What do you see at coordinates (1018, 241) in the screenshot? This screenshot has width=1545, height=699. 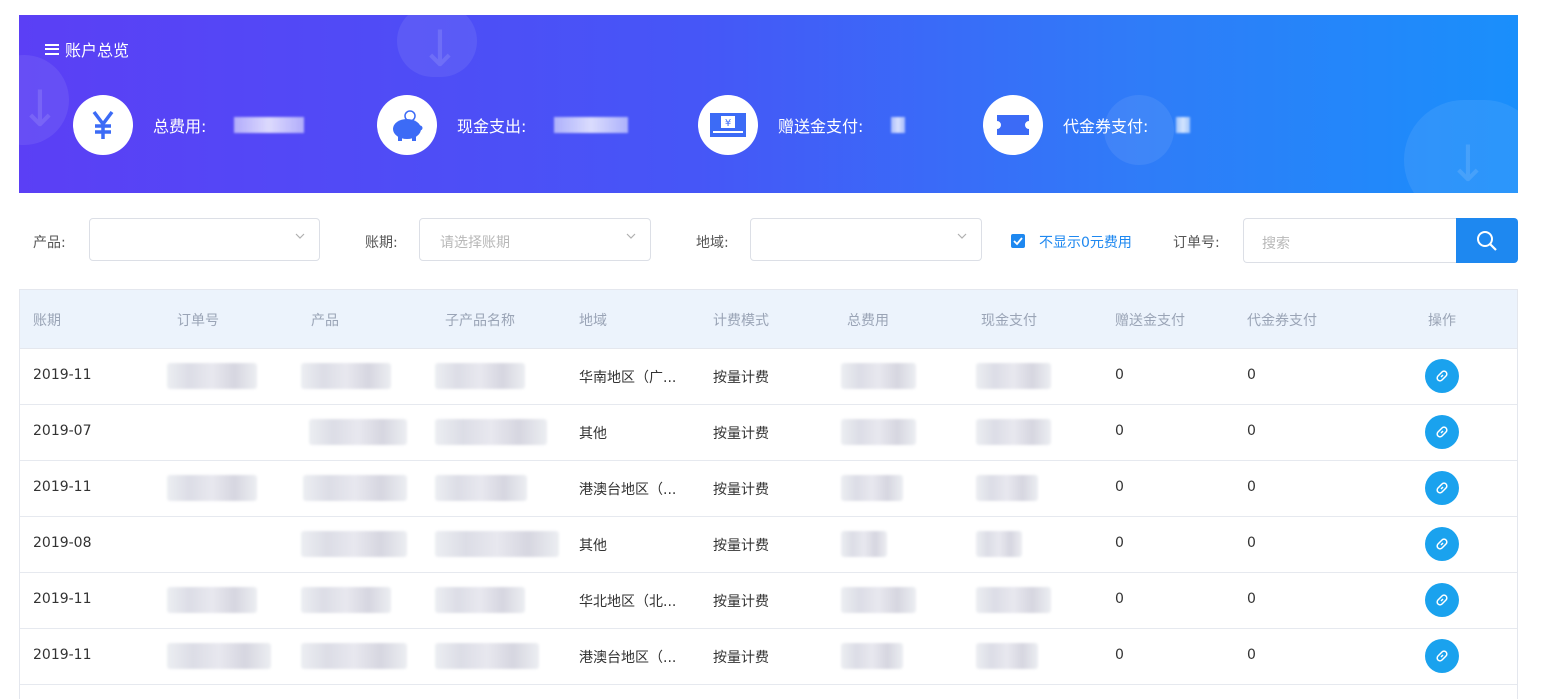 I see `hide-zero-checkbox` at bounding box center [1018, 241].